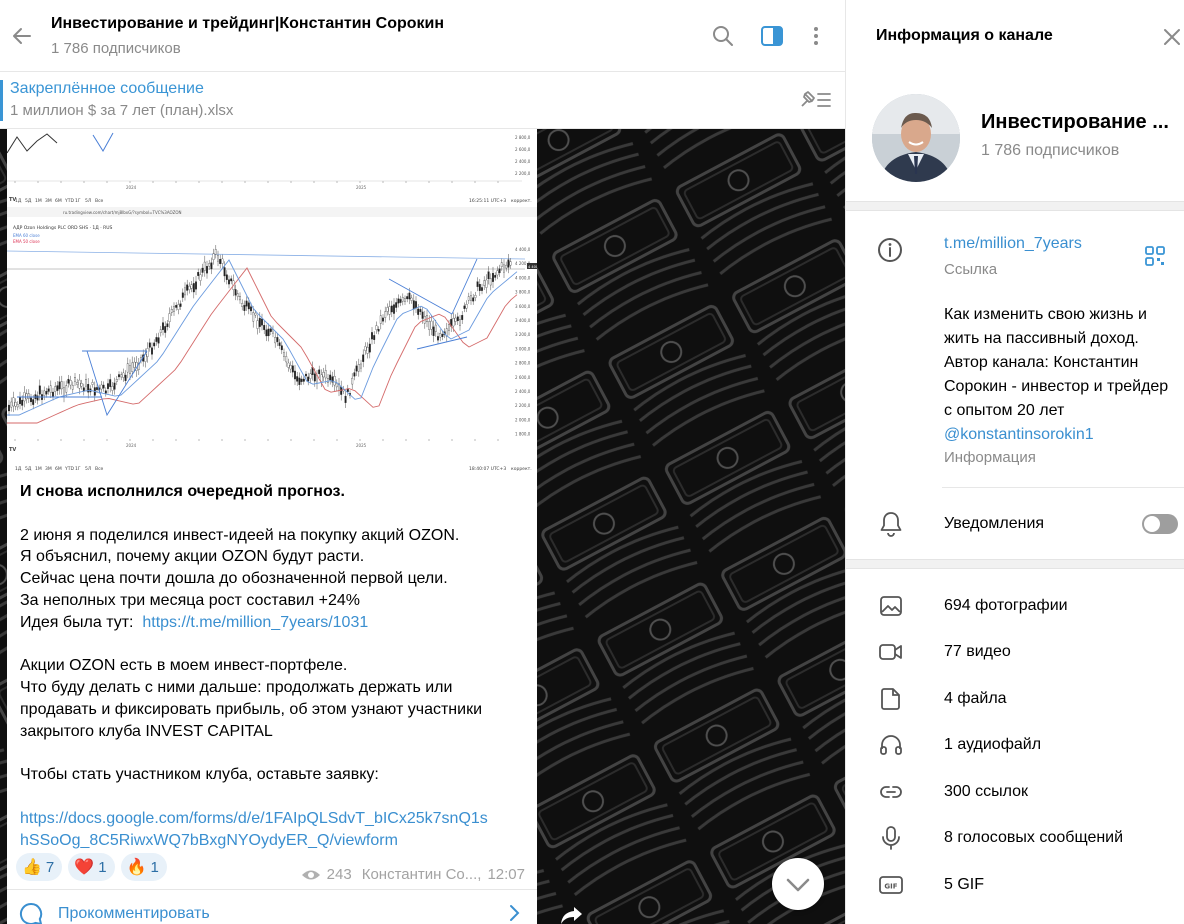 The image size is (1184, 924). Describe the element at coordinates (1172, 37) in the screenshot. I see `close-icon` at that location.